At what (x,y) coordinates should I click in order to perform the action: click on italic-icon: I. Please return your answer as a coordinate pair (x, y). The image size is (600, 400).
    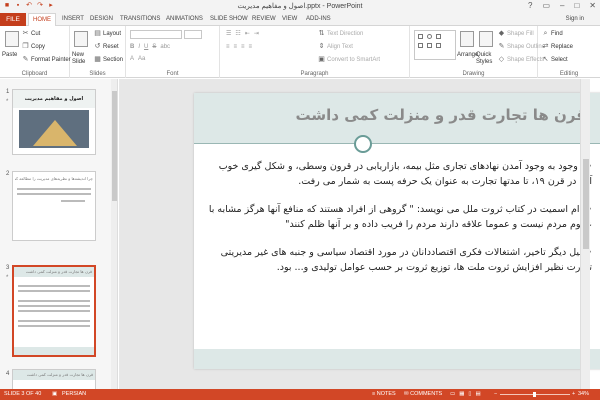
    Looking at the image, I should click on (139, 47).